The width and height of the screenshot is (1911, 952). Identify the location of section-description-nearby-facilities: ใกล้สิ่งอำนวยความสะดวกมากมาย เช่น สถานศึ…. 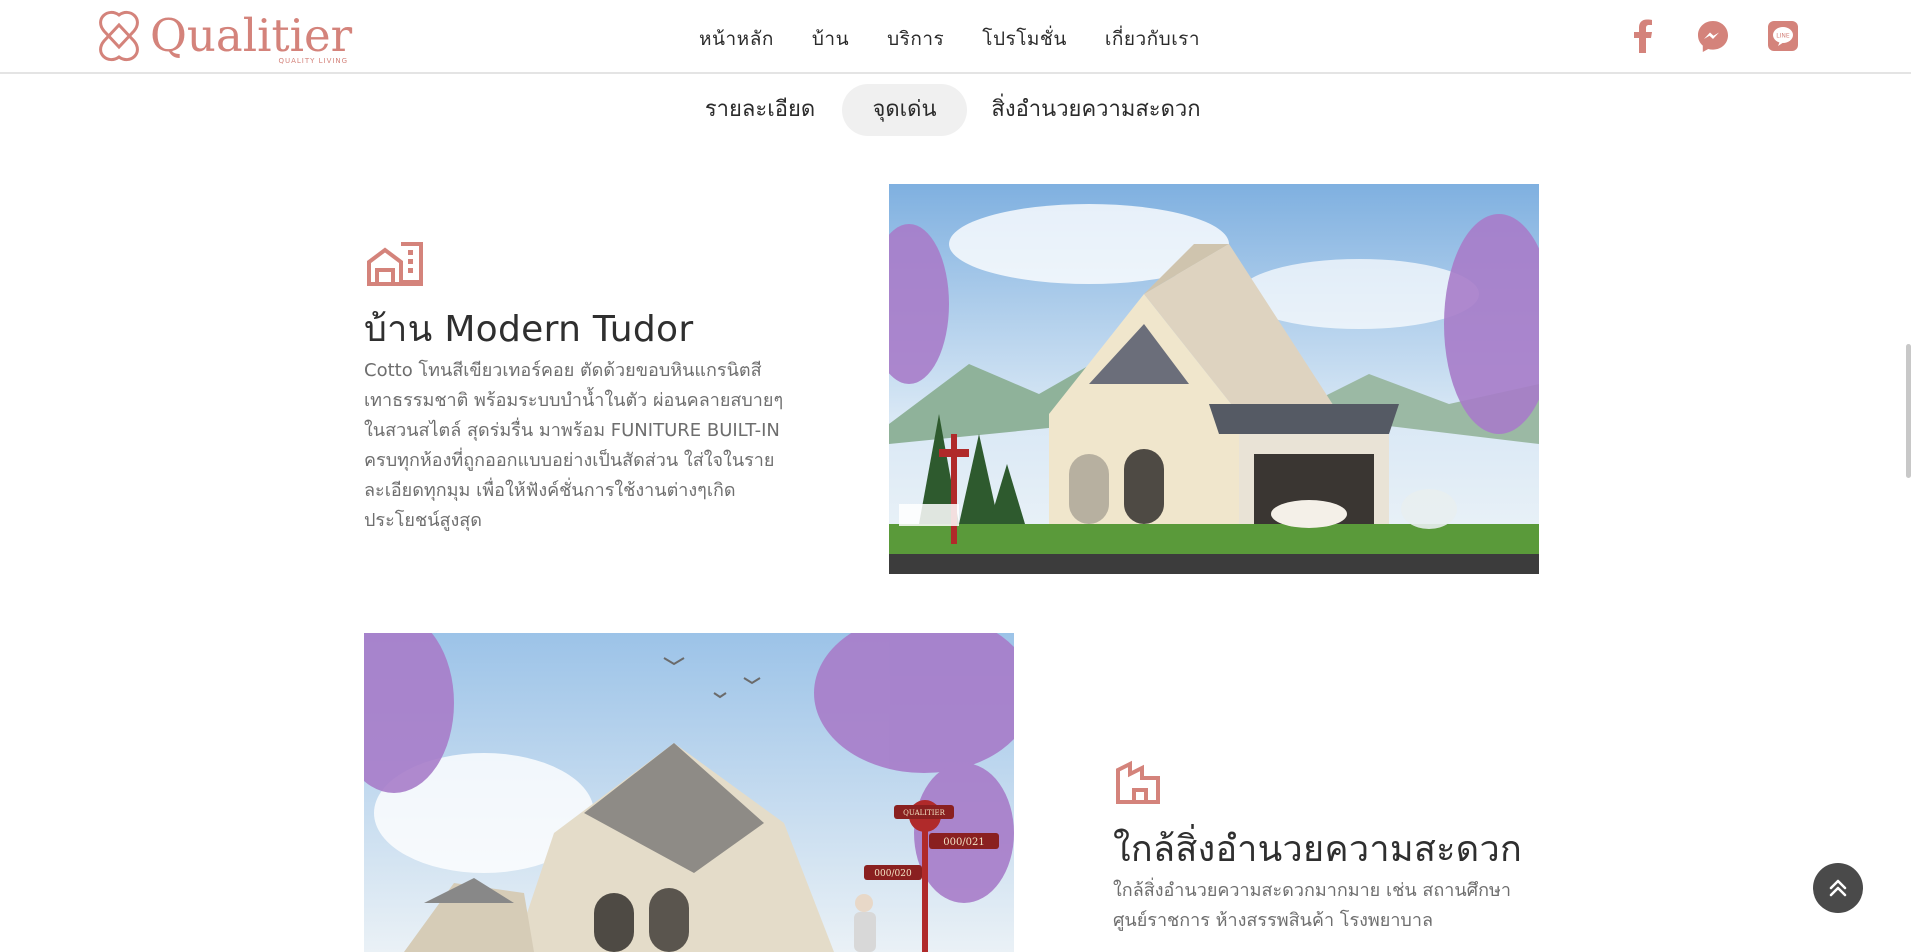
(1312, 905).